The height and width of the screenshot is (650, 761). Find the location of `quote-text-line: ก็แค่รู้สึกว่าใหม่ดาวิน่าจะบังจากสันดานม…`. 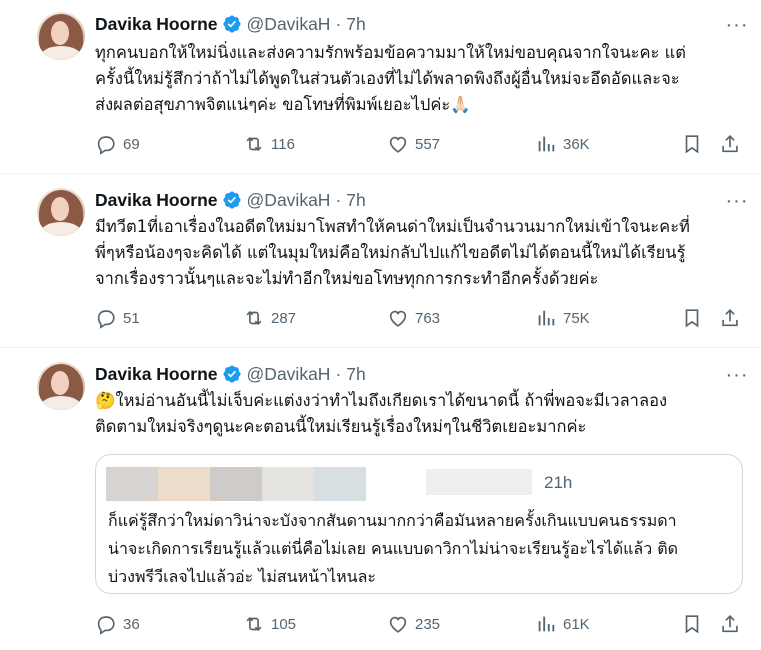

quote-text-line: ก็แค่รู้สึกว่าใหม่ดาวิน่าจะบังจากสันดานม… is located at coordinates (392, 520).